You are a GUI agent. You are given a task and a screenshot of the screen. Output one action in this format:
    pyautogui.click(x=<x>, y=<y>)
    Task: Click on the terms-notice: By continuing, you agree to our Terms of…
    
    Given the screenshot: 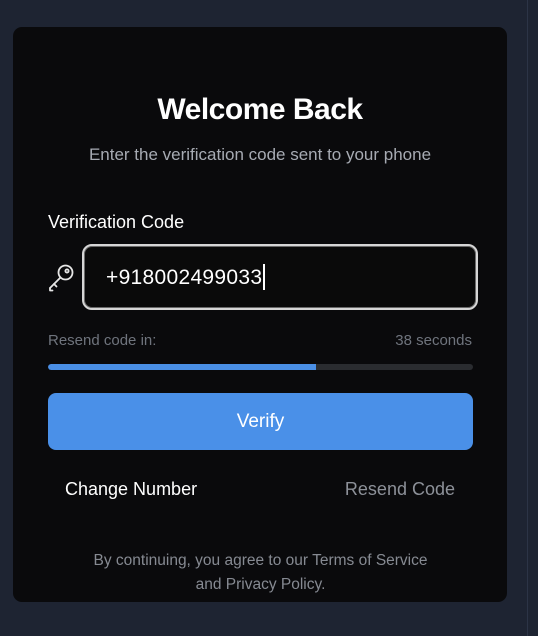 What is the action you would take?
    pyautogui.click(x=260, y=573)
    